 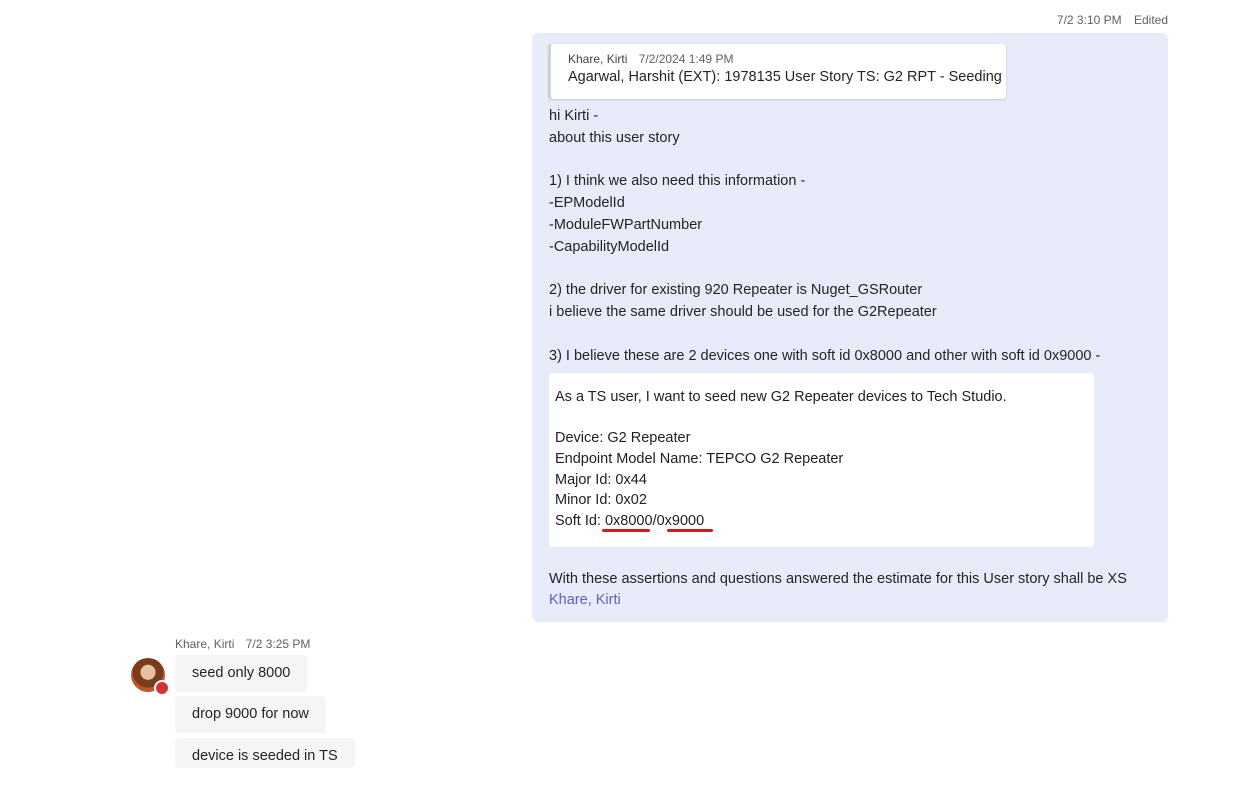 I want to click on incoming-message-bubble: seed only 8000, so click(x=241, y=673).